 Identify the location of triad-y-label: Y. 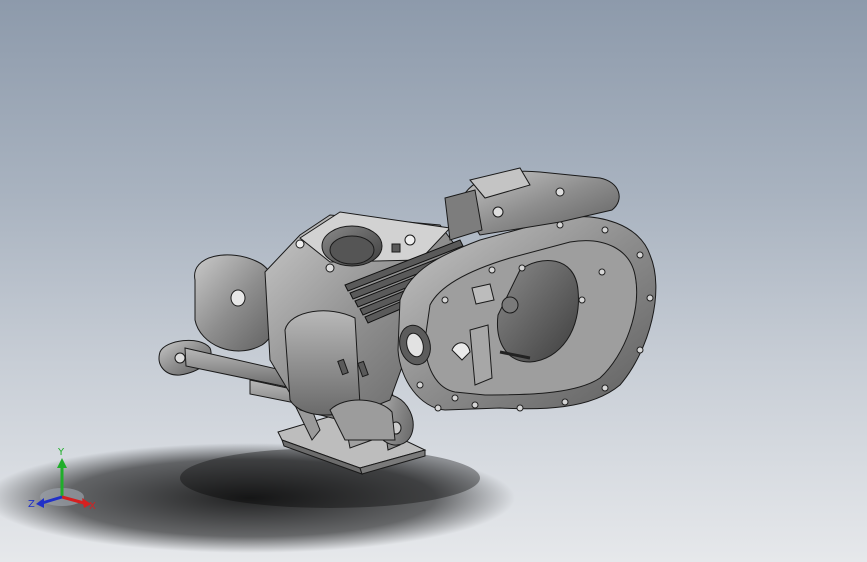
(61, 452).